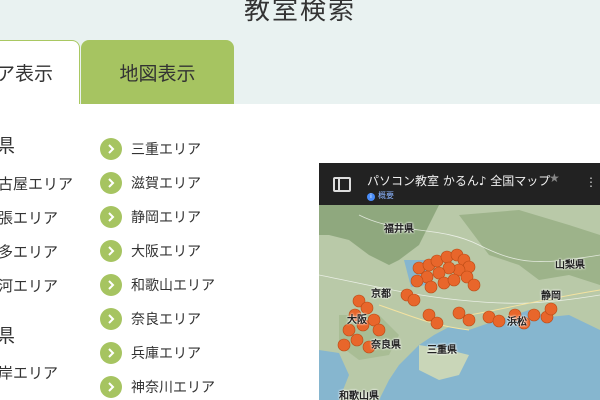  I want to click on map-sidebar-icon, so click(342, 184).